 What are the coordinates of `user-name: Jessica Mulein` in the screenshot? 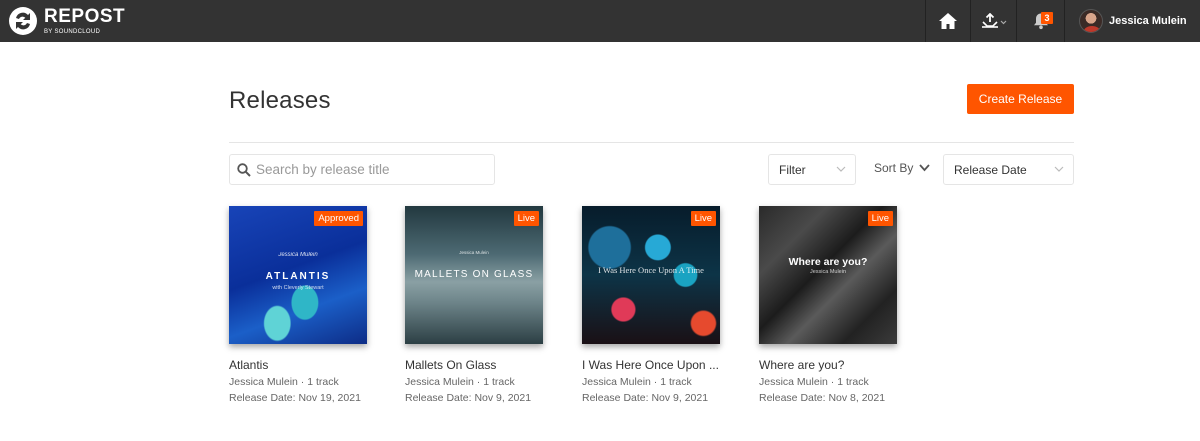 It's located at (1148, 21).